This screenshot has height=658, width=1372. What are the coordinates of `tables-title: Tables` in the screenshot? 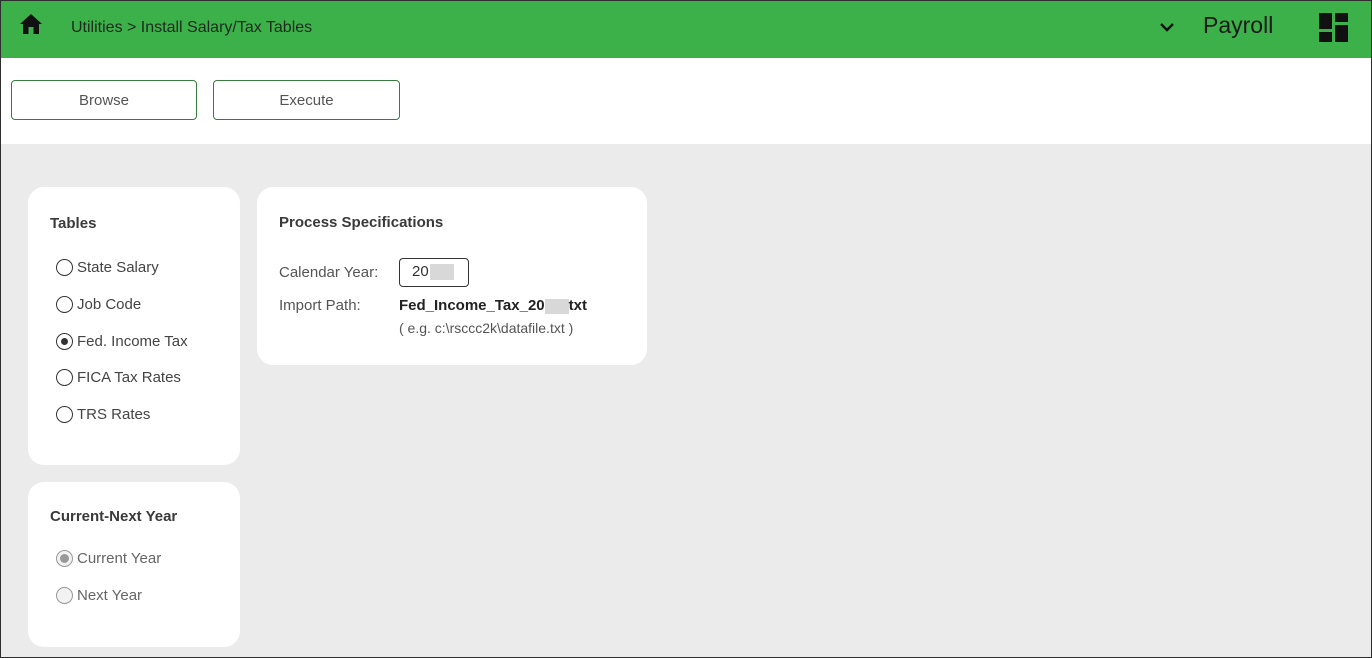 It's located at (73, 223).